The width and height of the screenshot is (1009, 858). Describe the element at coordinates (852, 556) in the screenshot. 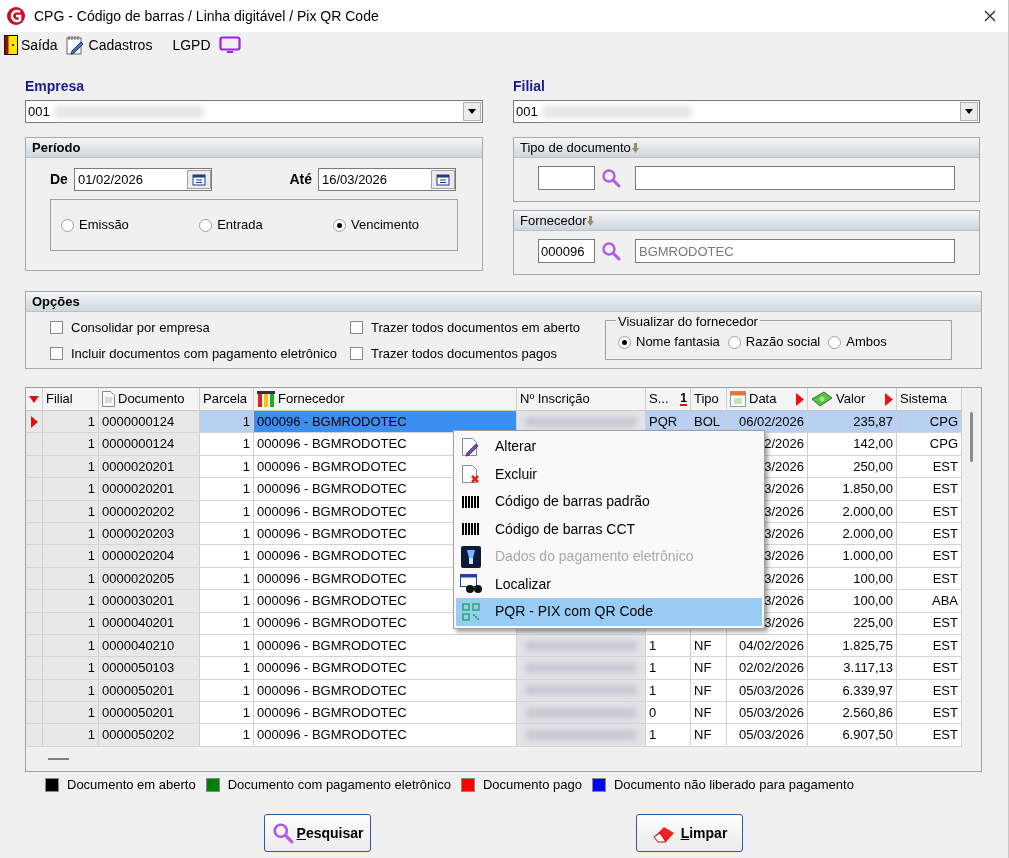

I see `table-cell: 1.000,00` at that location.